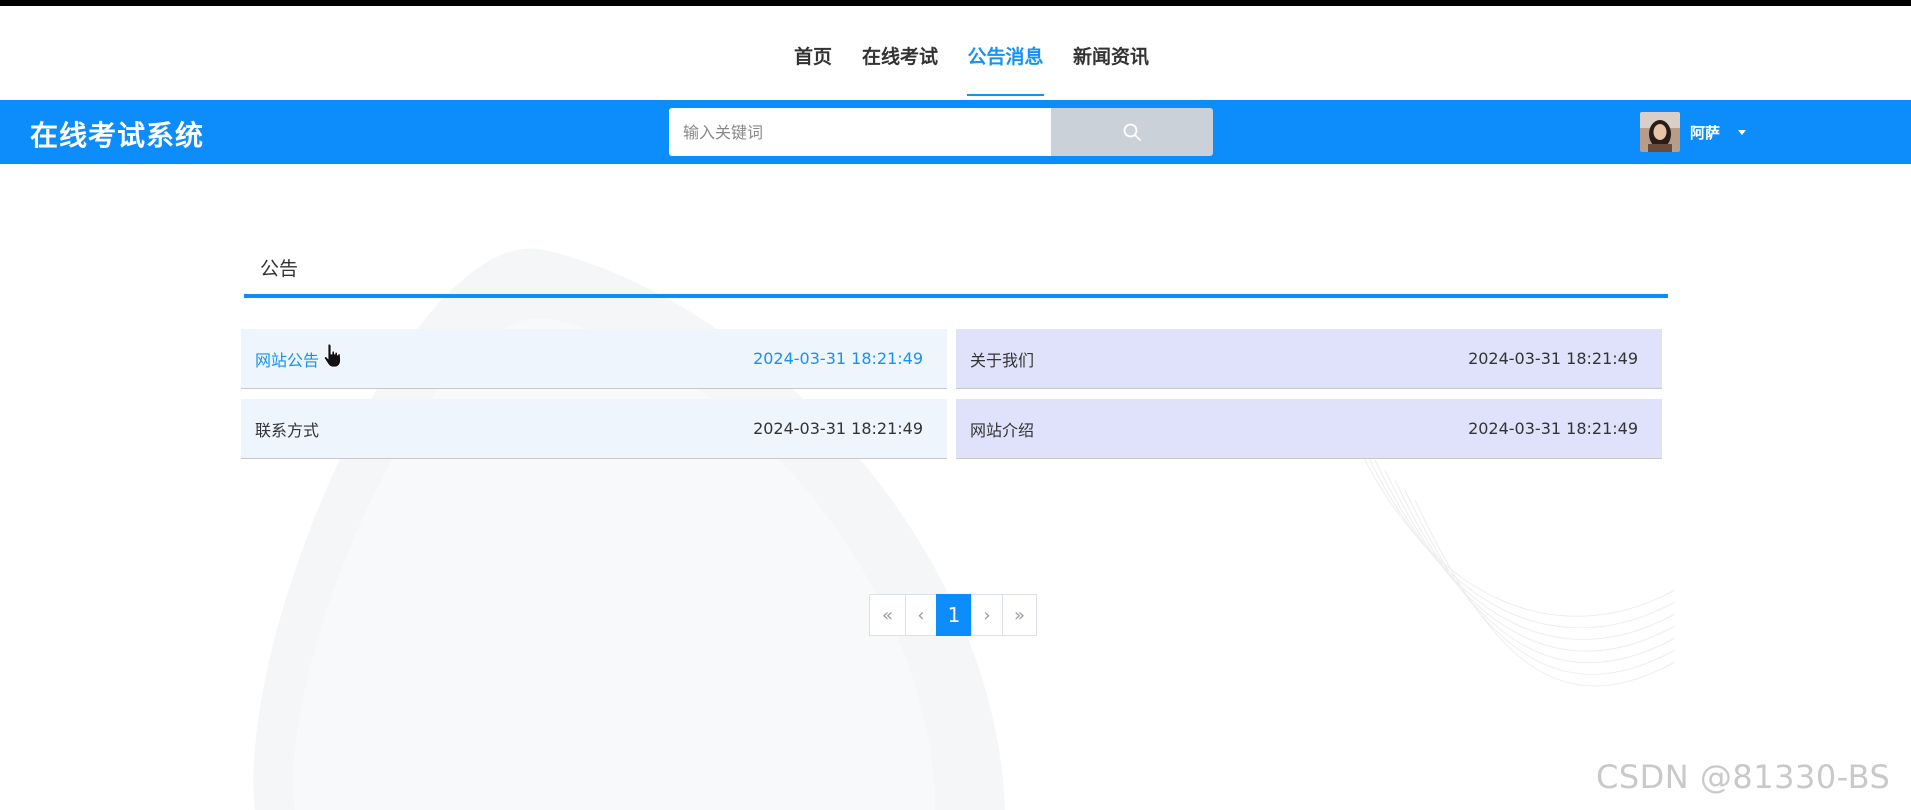 This screenshot has height=810, width=1911. I want to click on page-first-button: «, so click(887, 615).